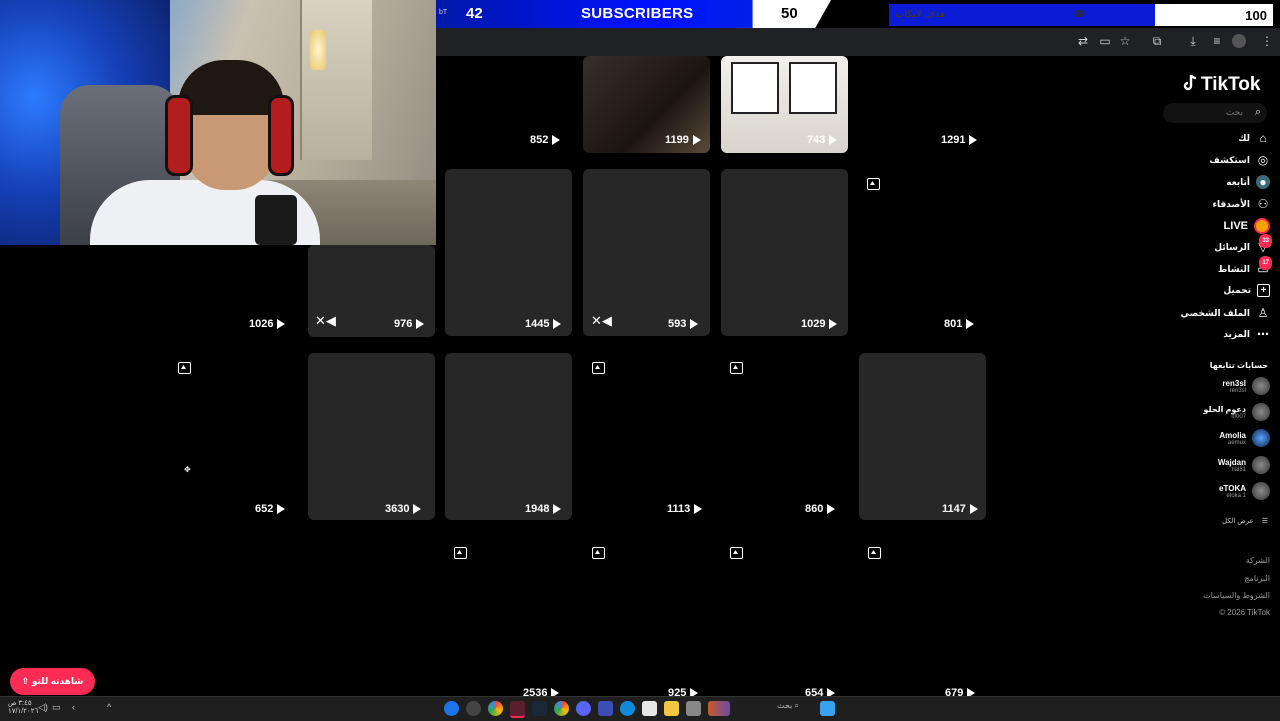 The image size is (1280, 721). I want to click on media-icon: ≡, so click(1217, 41).